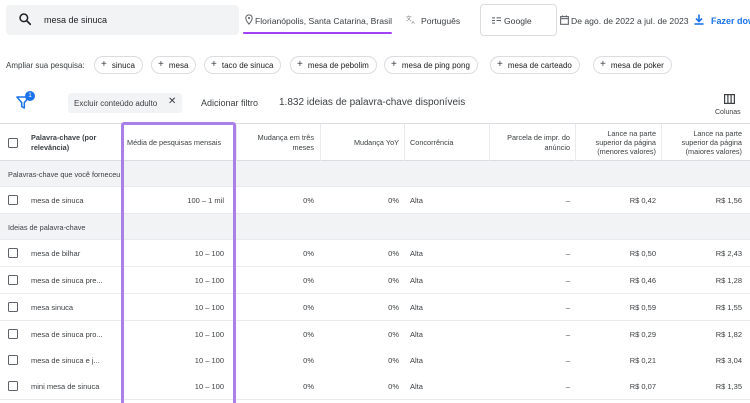 Image resolution: width=750 pixels, height=403 pixels. What do you see at coordinates (722, 20) in the screenshot?
I see `download-button: Fazer dow` at bounding box center [722, 20].